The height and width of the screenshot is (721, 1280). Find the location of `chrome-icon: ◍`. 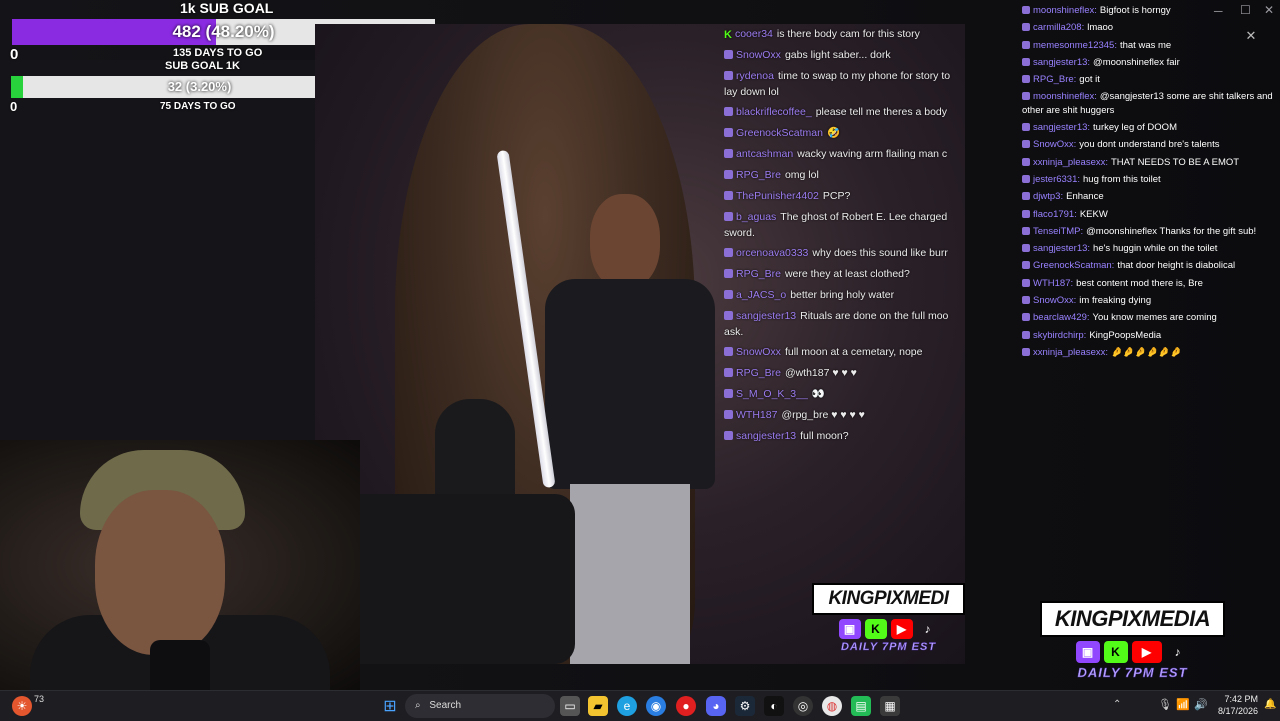

chrome-icon: ◍ is located at coordinates (832, 706).